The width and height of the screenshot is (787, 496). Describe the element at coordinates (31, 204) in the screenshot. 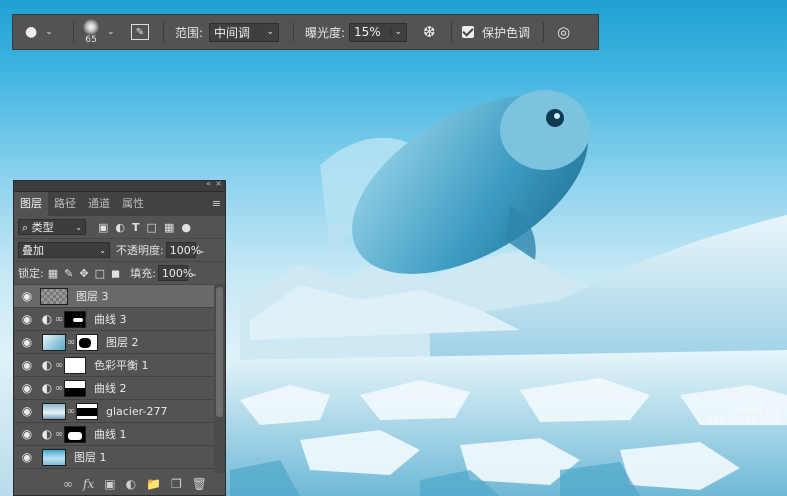

I see `tab-layers: 图层` at that location.